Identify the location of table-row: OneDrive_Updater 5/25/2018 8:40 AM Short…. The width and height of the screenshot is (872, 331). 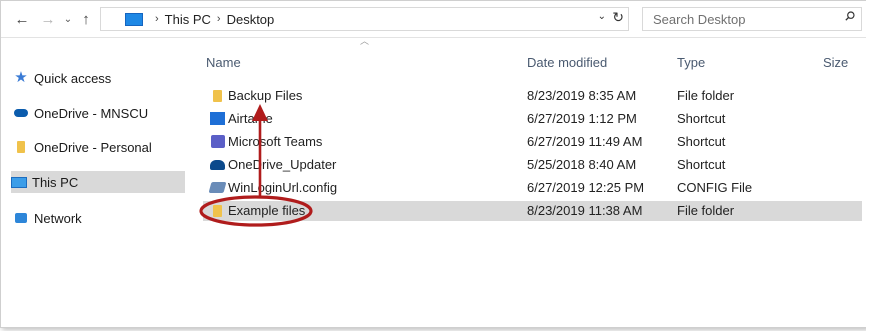
(532, 165).